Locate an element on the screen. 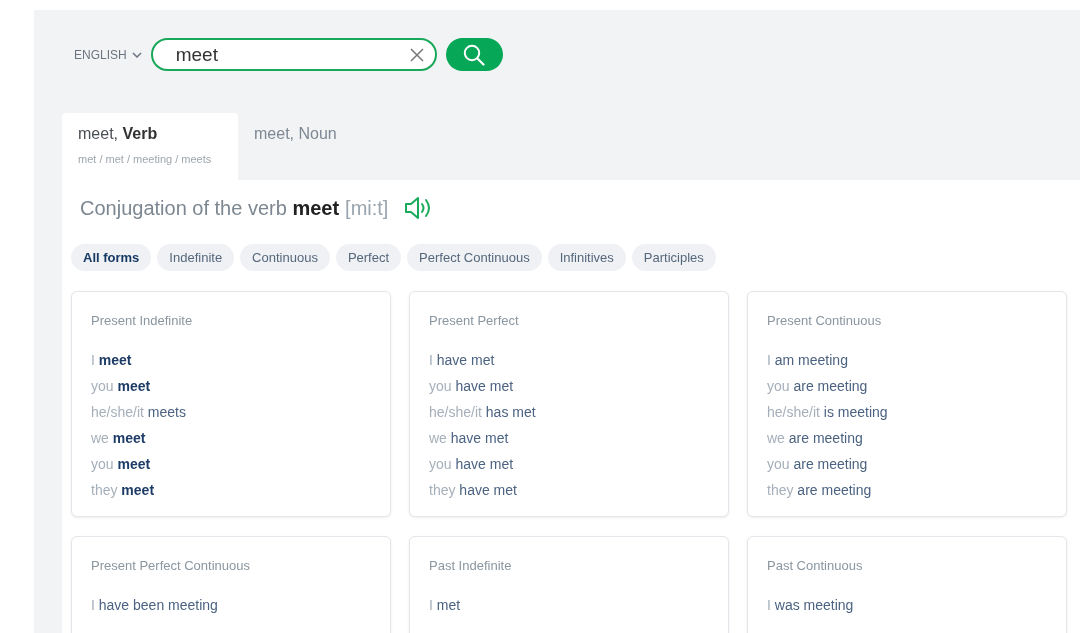 This screenshot has height=633, width=1080. search-button is located at coordinates (474, 54).